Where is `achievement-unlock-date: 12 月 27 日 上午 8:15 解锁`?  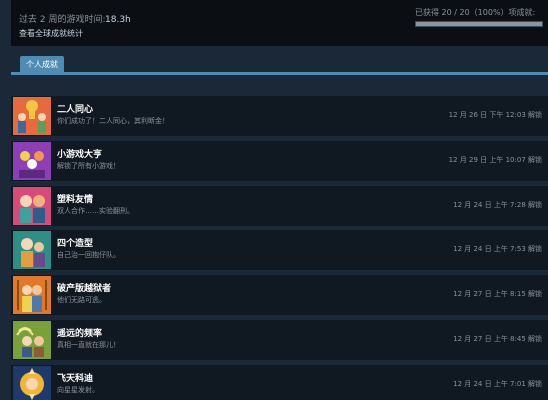 achievement-unlock-date: 12 月 27 日 上午 8:15 解锁 is located at coordinates (497, 294).